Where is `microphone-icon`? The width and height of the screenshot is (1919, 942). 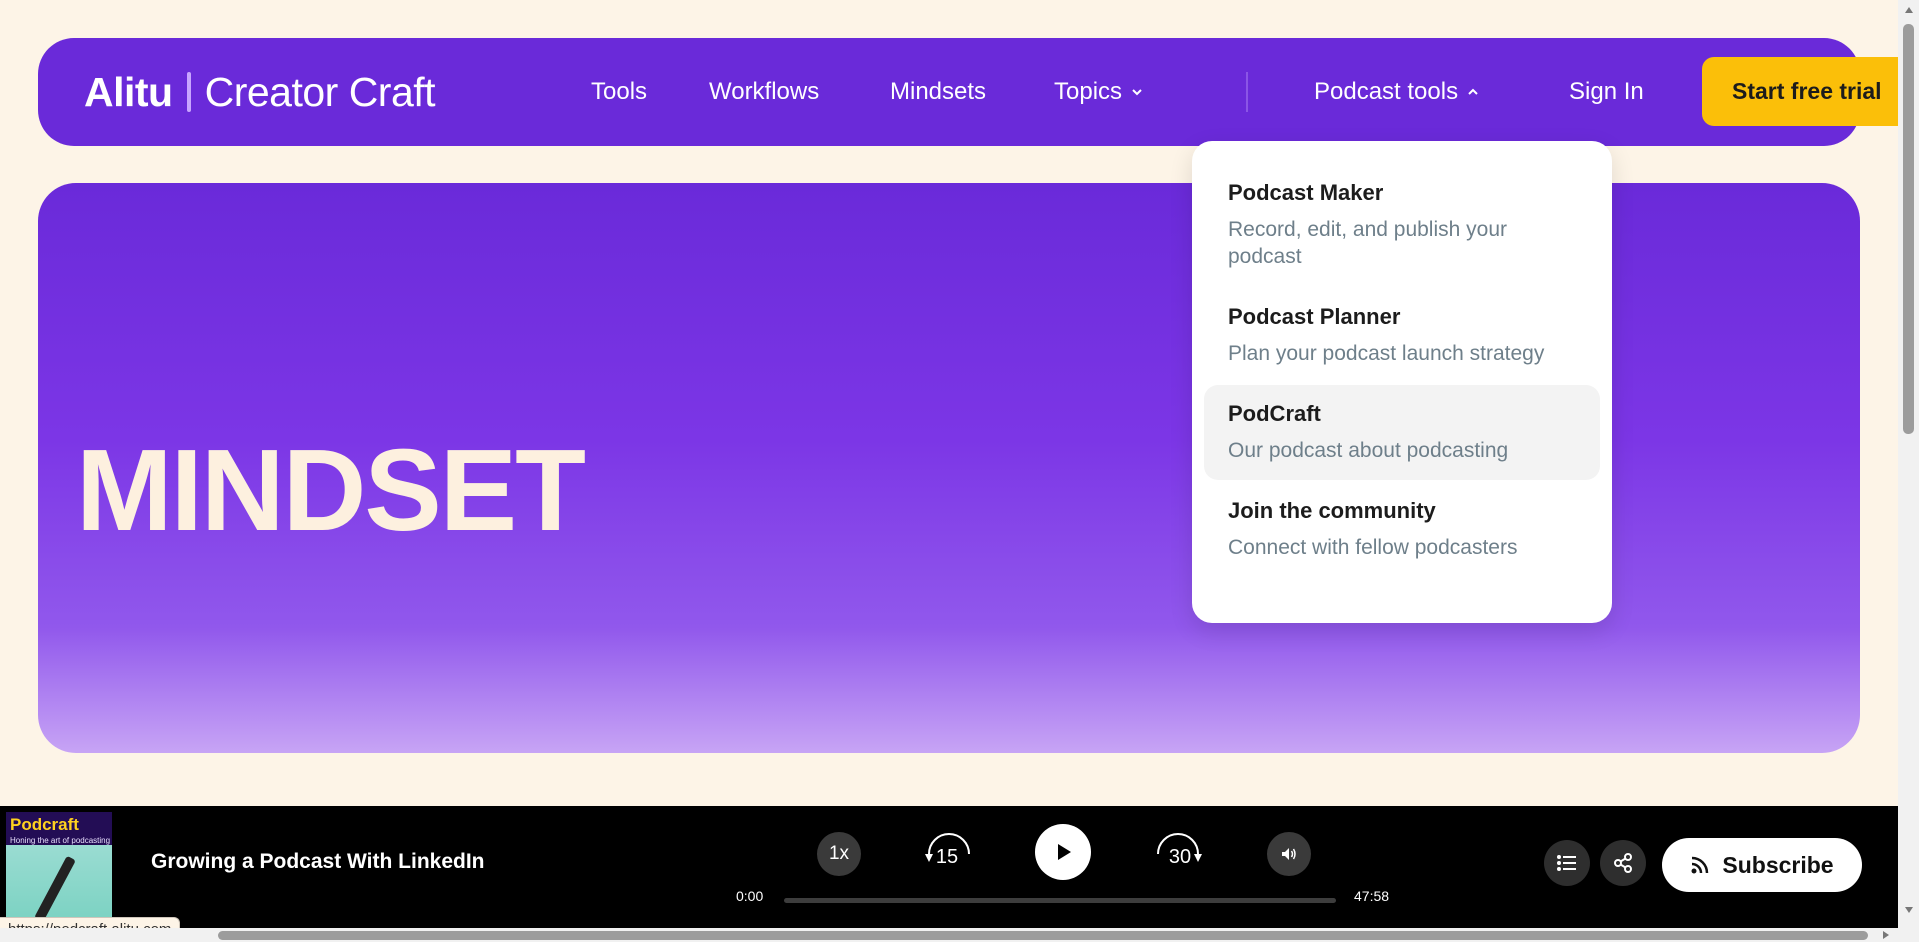 microphone-icon is located at coordinates (55, 888).